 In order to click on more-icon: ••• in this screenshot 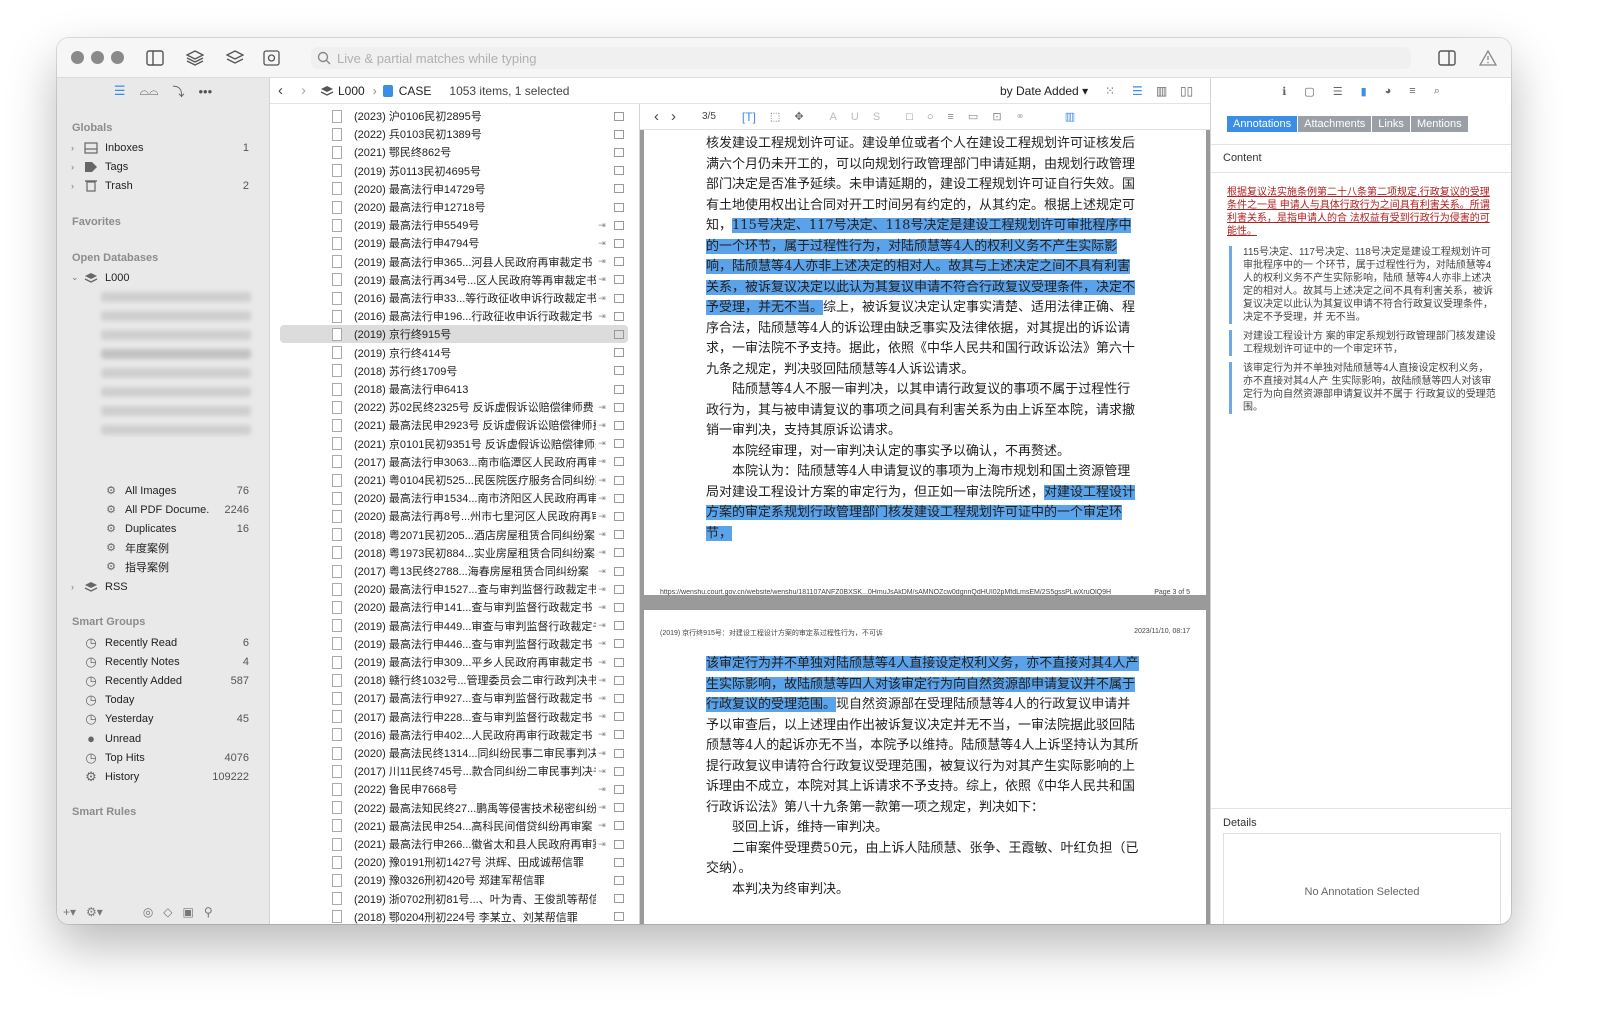, I will do `click(206, 91)`.